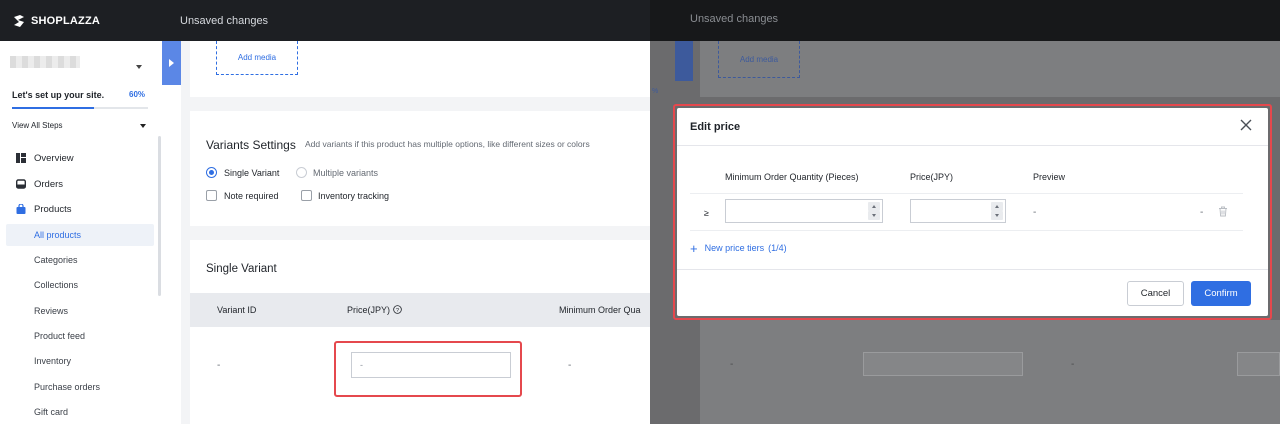 The width and height of the screenshot is (1280, 424). I want to click on setup-label: Let's set up your site., so click(58, 95).